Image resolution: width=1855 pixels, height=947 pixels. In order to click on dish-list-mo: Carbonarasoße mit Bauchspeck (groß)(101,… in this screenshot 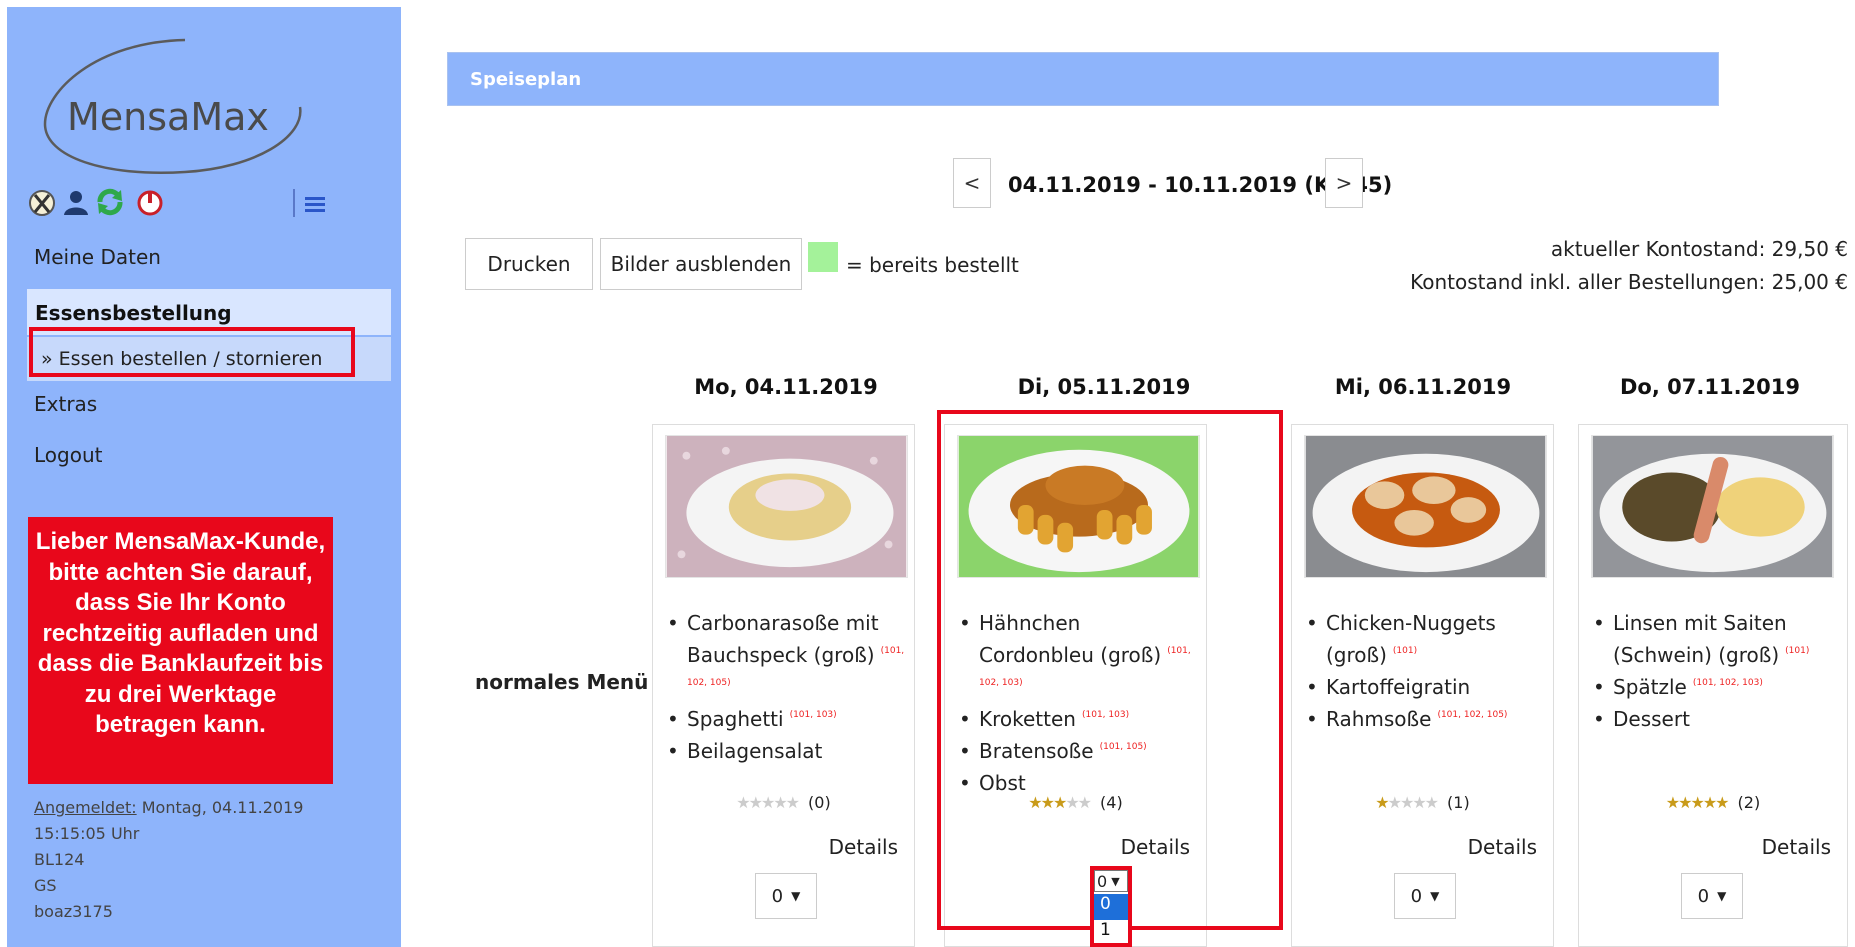, I will do `click(787, 687)`.